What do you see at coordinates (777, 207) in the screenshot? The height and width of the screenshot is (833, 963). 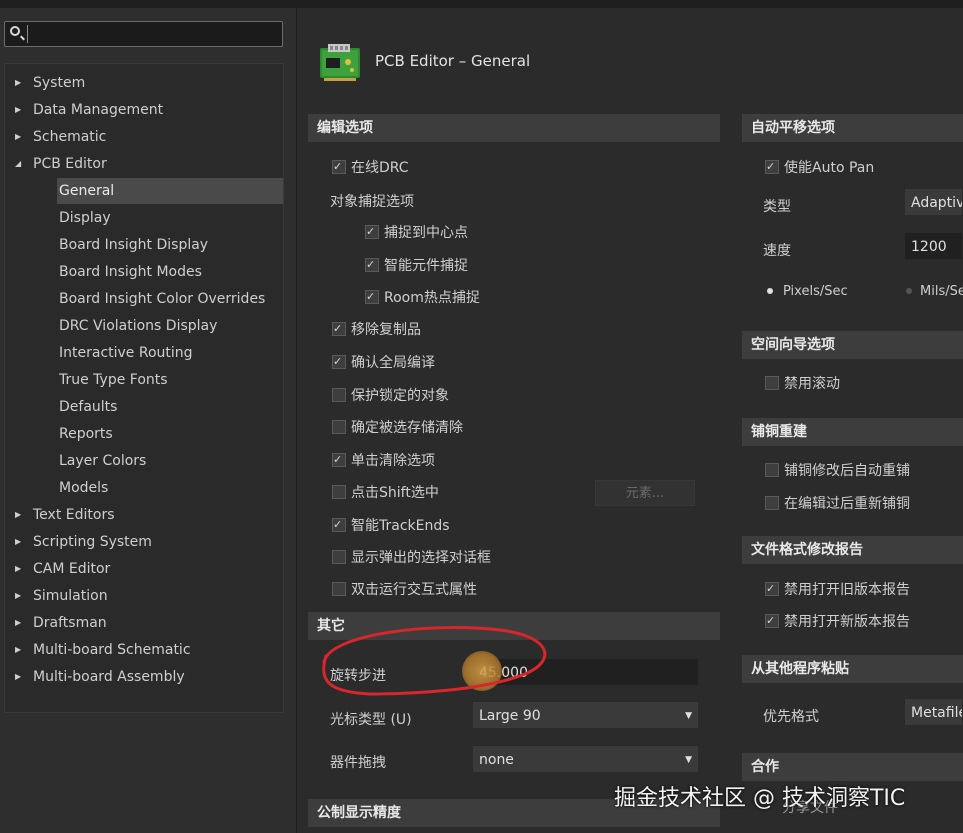 I see `autopan-type-label: 类型` at bounding box center [777, 207].